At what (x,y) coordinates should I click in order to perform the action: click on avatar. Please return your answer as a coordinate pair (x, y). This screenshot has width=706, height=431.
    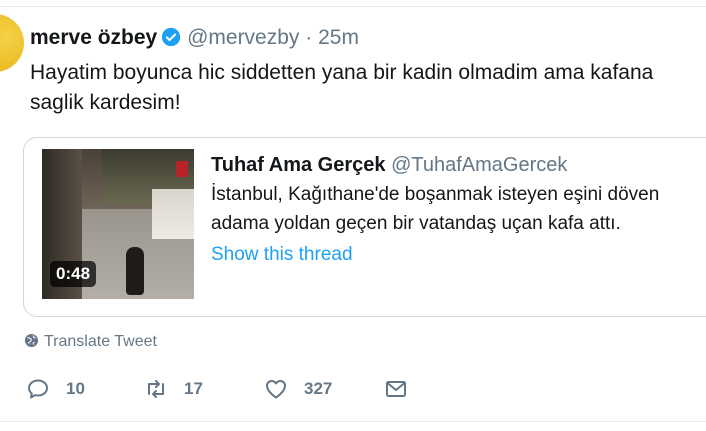
    Looking at the image, I should click on (12, 43).